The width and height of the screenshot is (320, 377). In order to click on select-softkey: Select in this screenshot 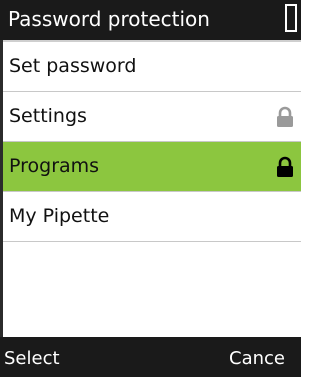, I will do `click(32, 359)`.